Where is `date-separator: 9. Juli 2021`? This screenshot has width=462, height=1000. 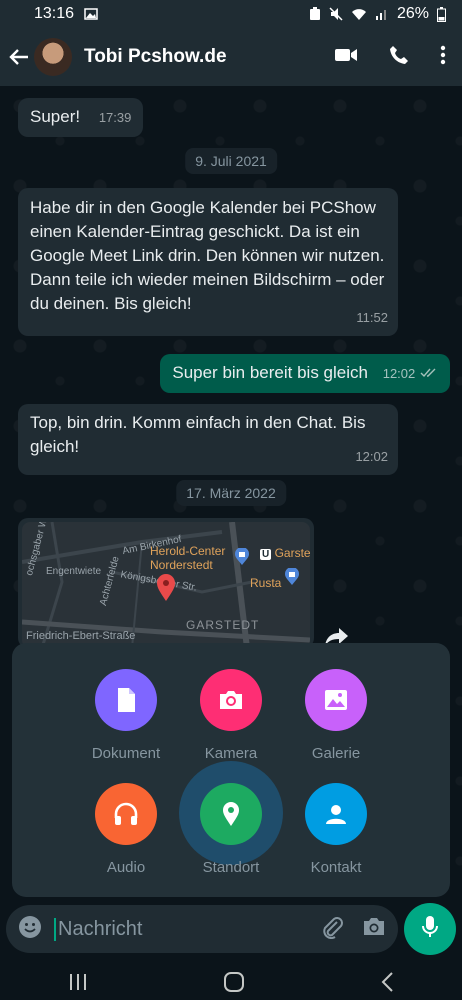
date-separator: 9. Juli 2021 is located at coordinates (231, 161).